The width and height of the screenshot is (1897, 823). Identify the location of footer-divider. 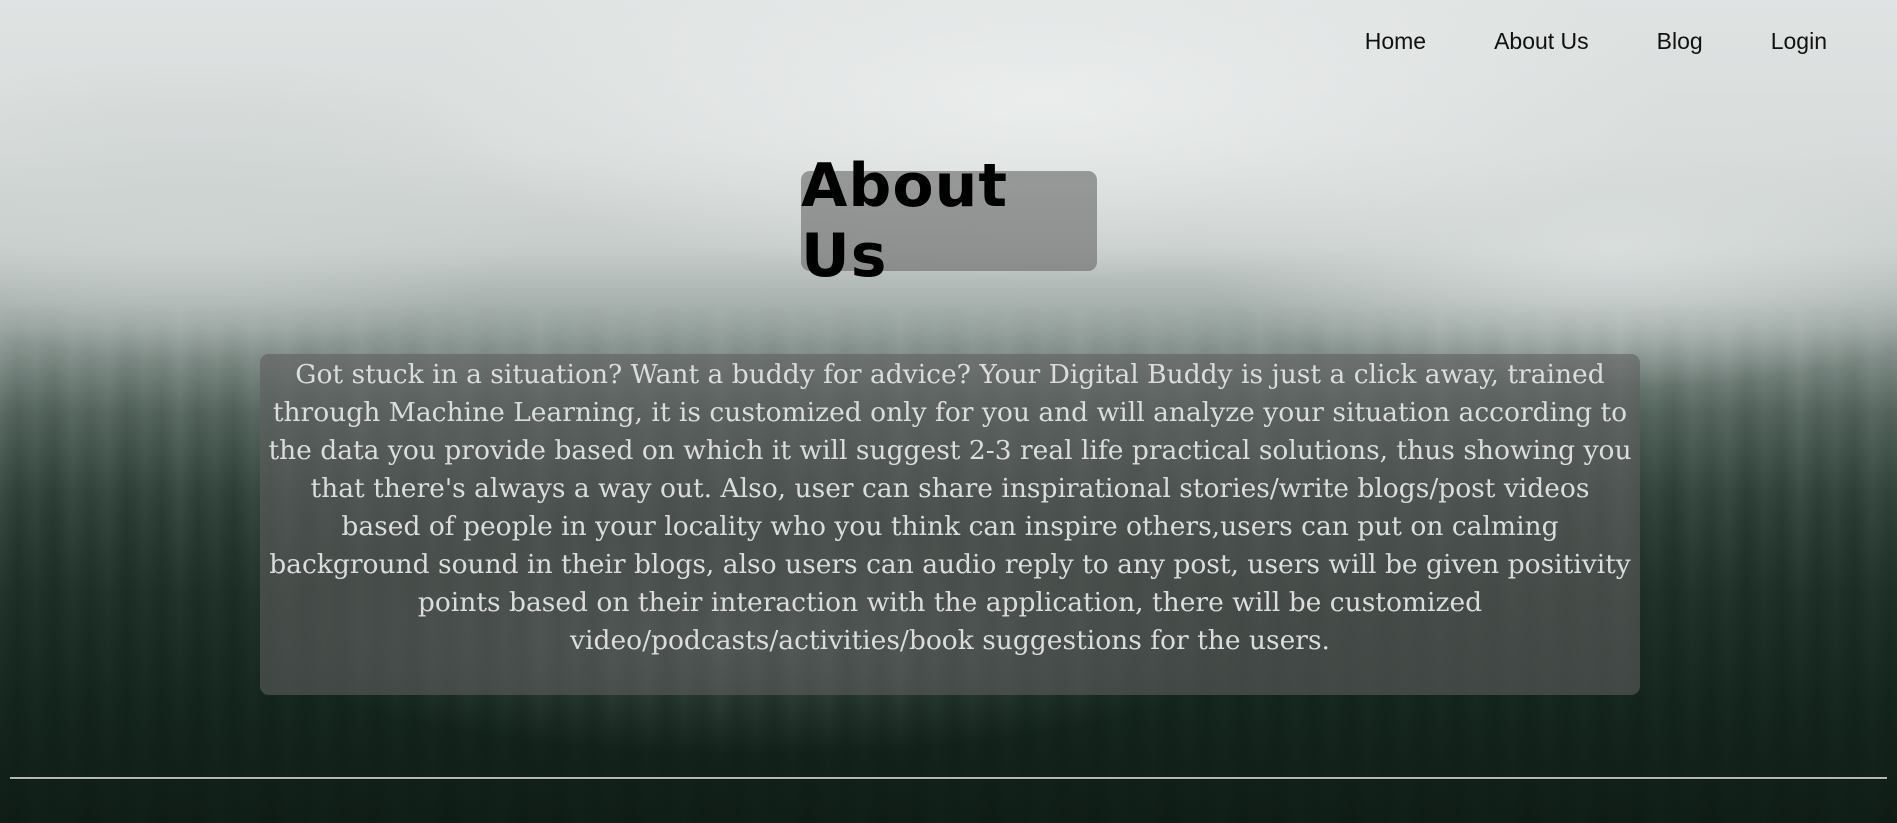
(948, 778).